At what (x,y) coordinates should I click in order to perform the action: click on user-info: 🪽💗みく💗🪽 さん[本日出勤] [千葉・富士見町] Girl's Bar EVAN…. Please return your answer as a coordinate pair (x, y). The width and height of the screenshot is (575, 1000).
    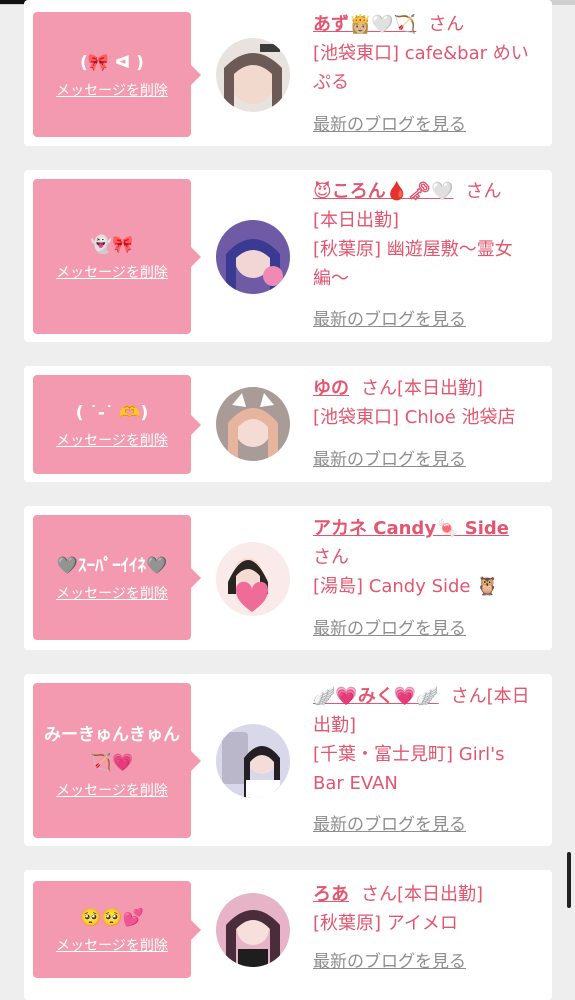
    Looking at the image, I should click on (425, 758).